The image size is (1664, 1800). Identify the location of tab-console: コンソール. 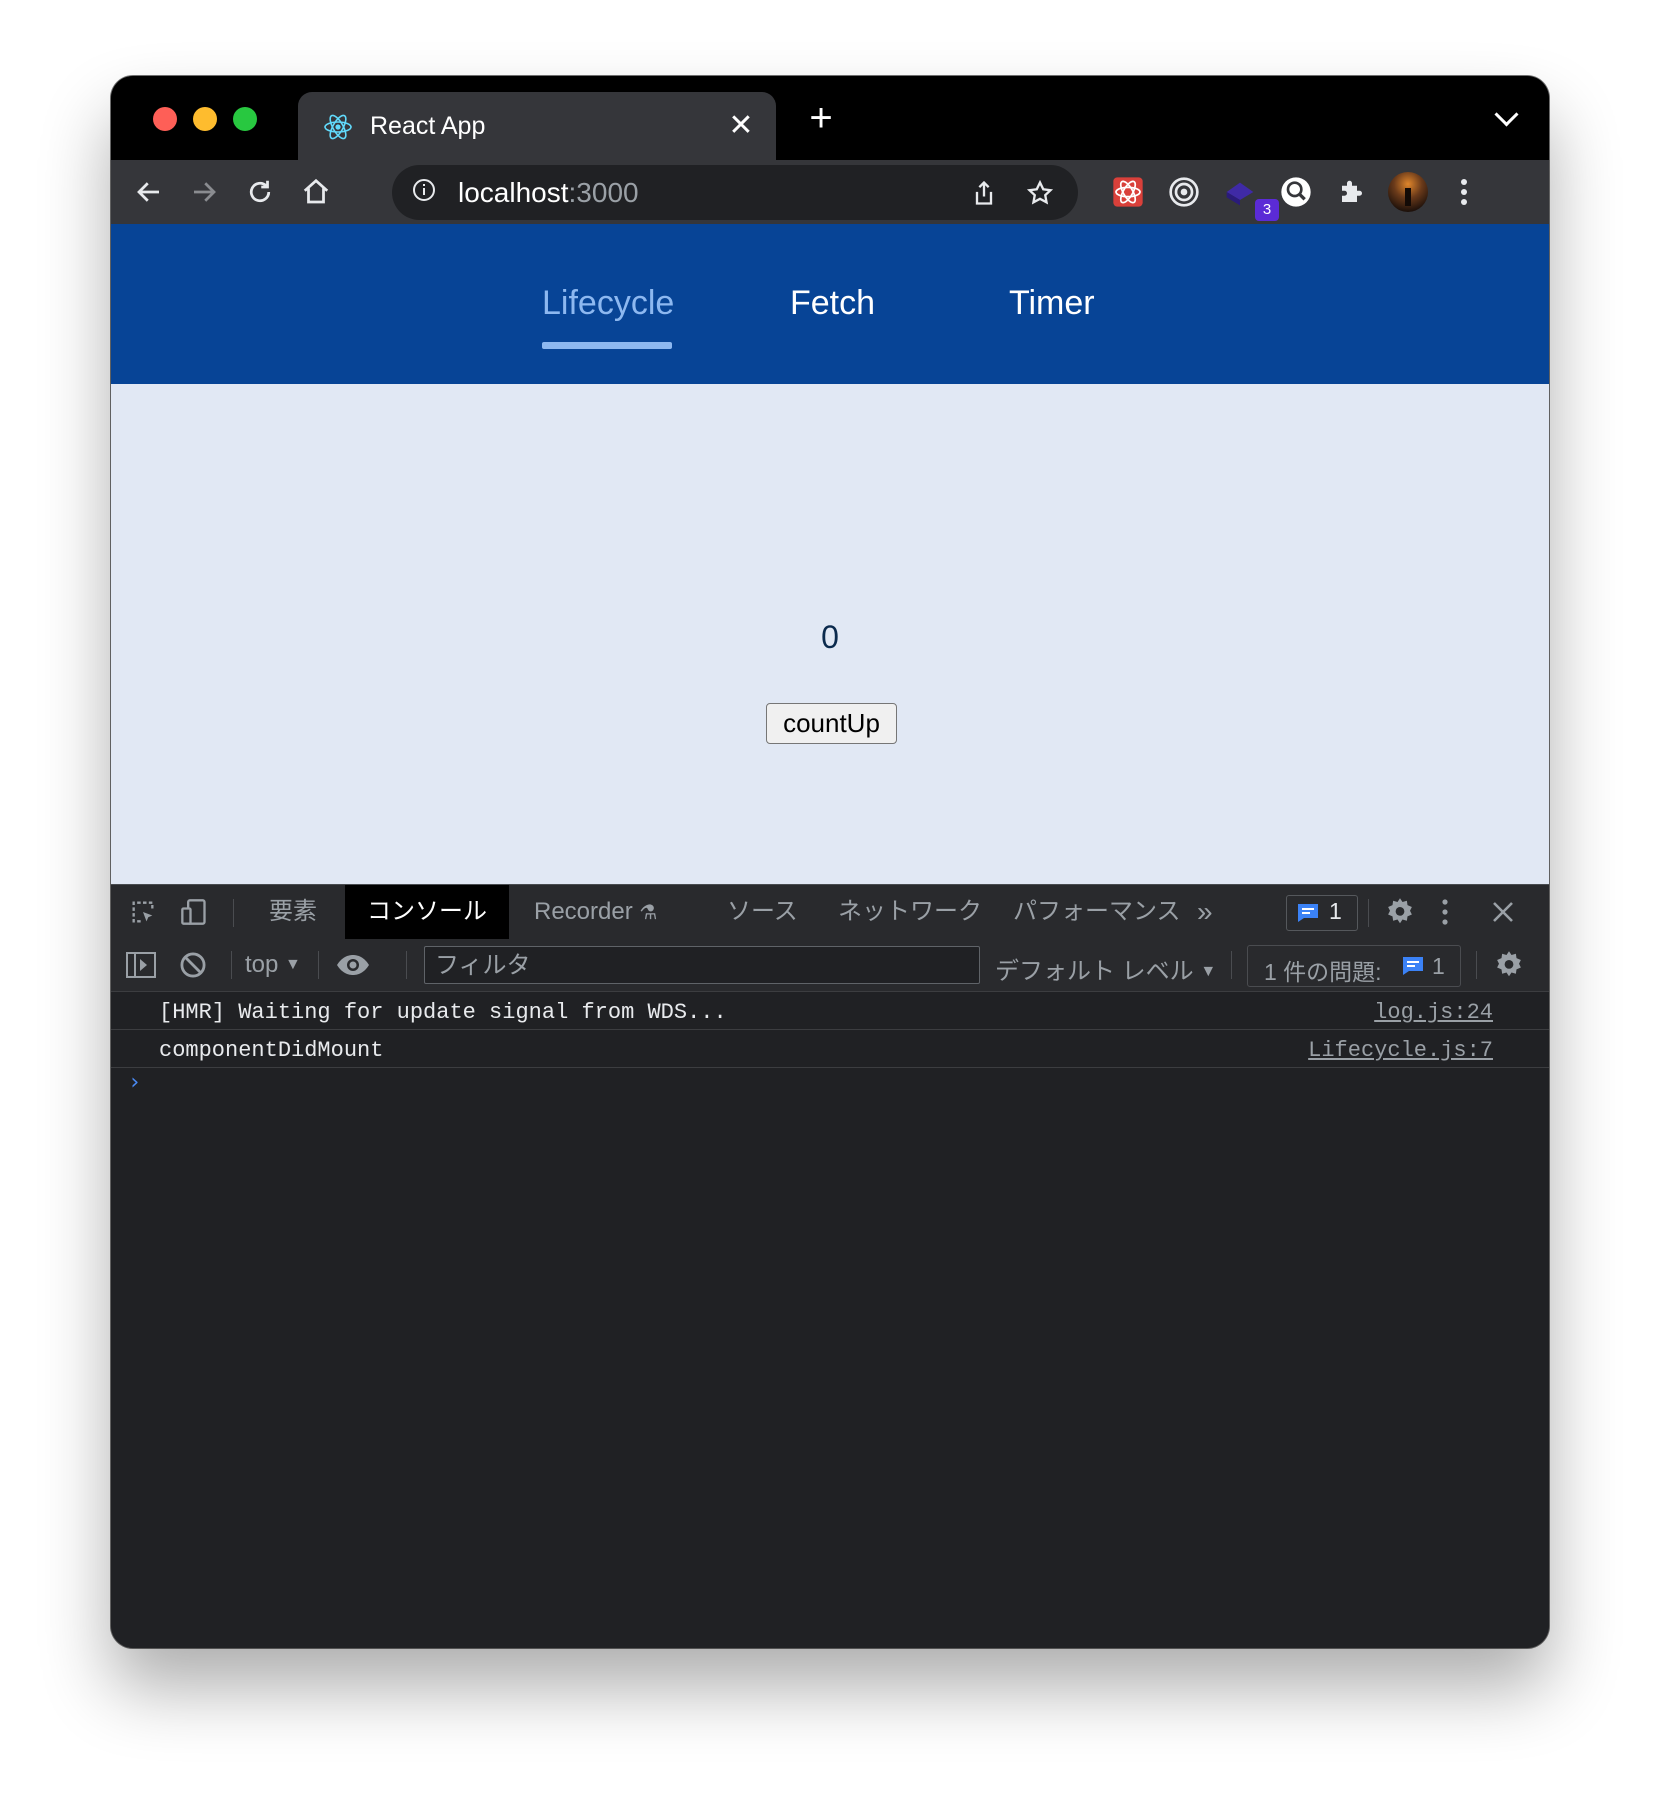
(427, 912).